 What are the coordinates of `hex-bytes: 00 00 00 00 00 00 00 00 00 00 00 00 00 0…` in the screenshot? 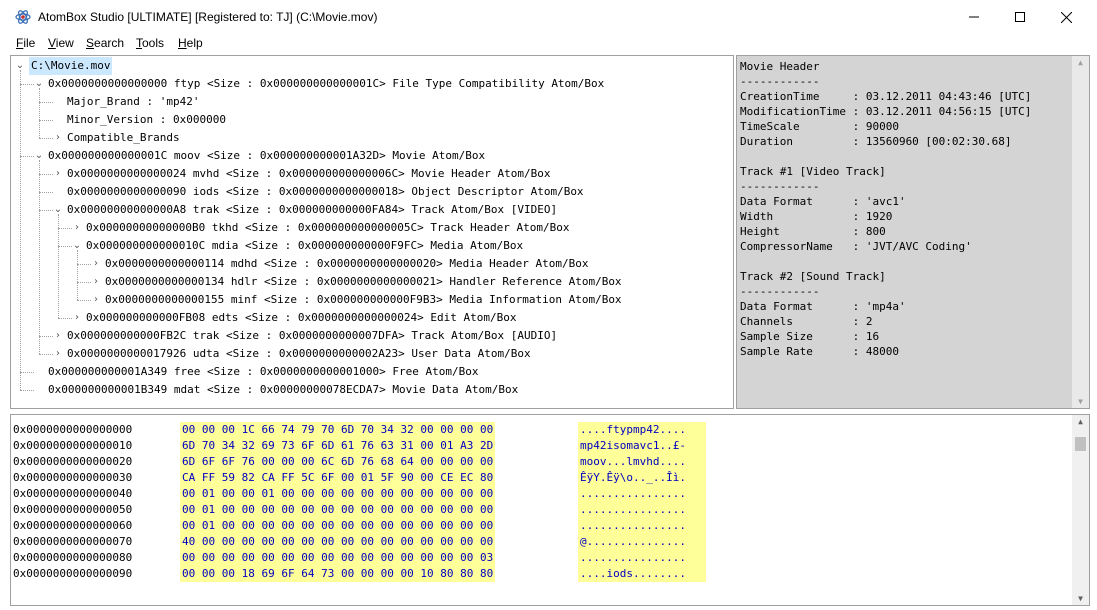 It's located at (338, 558).